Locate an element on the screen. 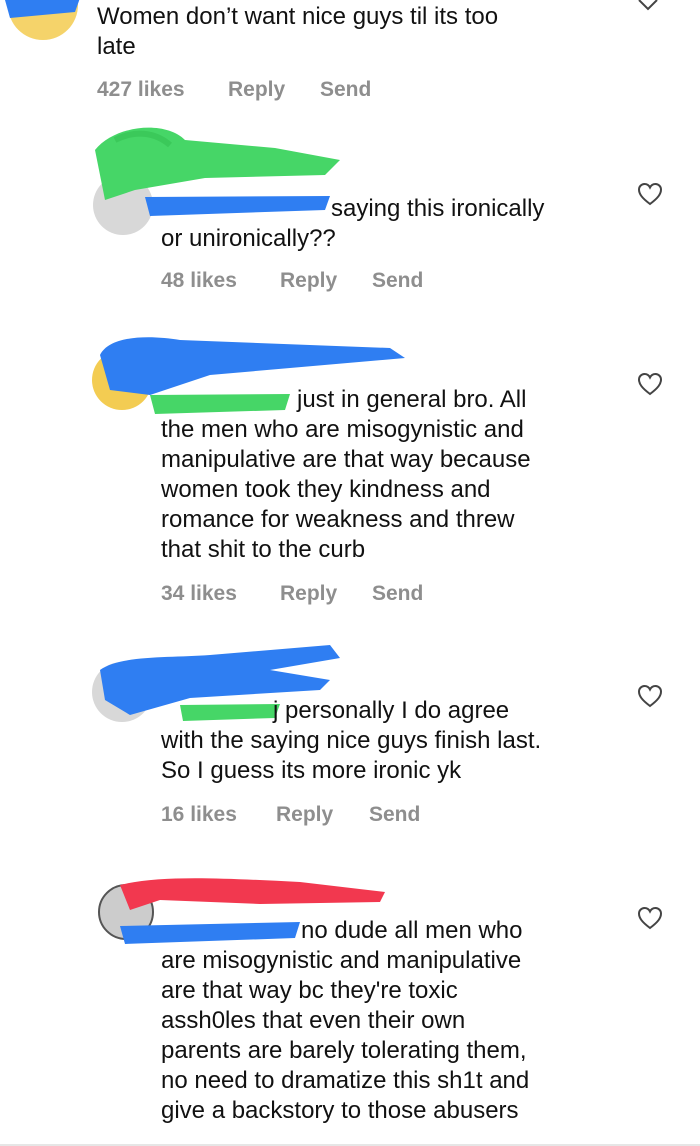  redaction-scribble-red is located at coordinates (252, 894).